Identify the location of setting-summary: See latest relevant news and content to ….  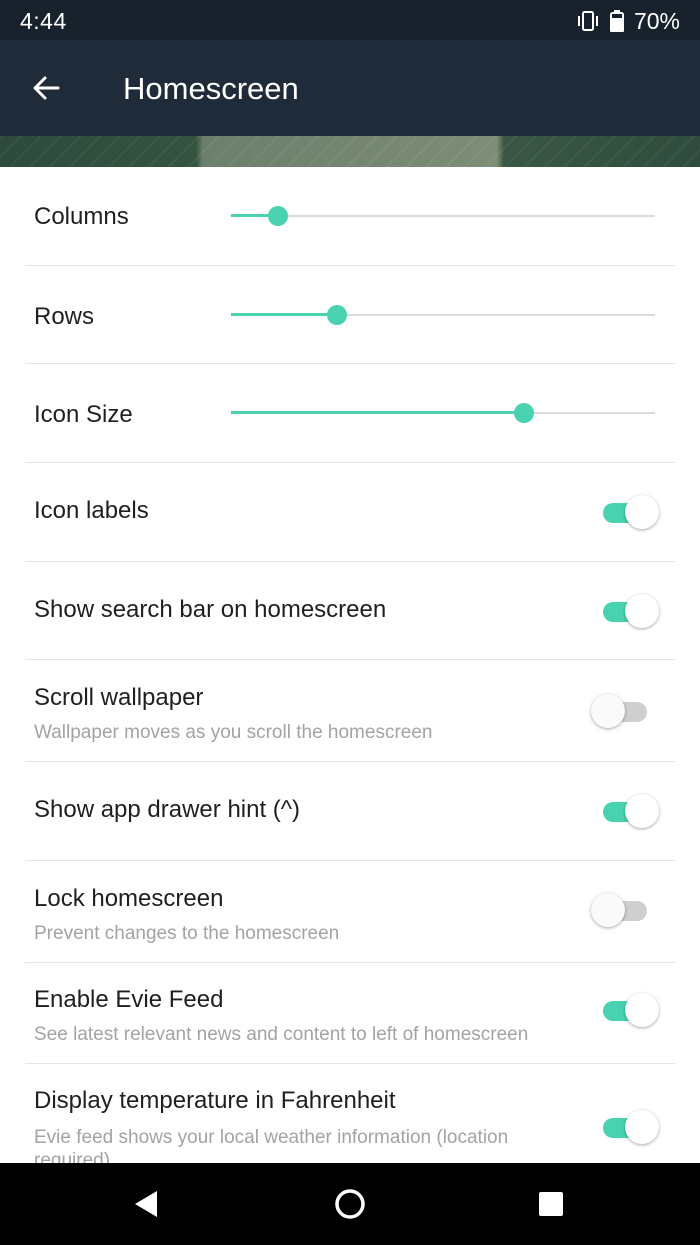
(281, 1034).